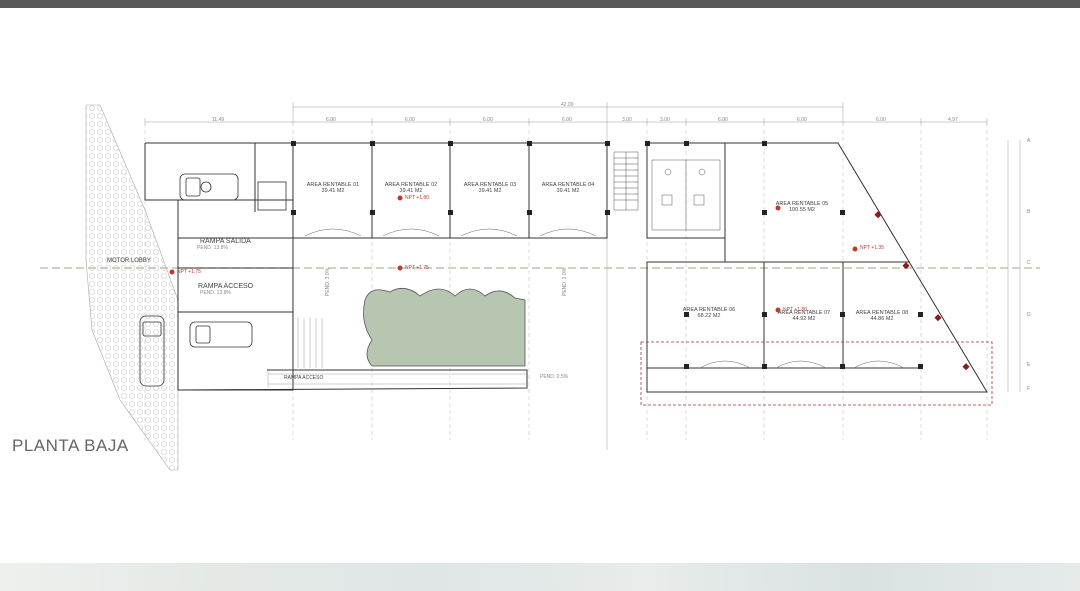 Image resolution: width=1080 pixels, height=591 pixels. Describe the element at coordinates (709, 316) in the screenshot. I see `unit-area: 68.22 M2` at that location.